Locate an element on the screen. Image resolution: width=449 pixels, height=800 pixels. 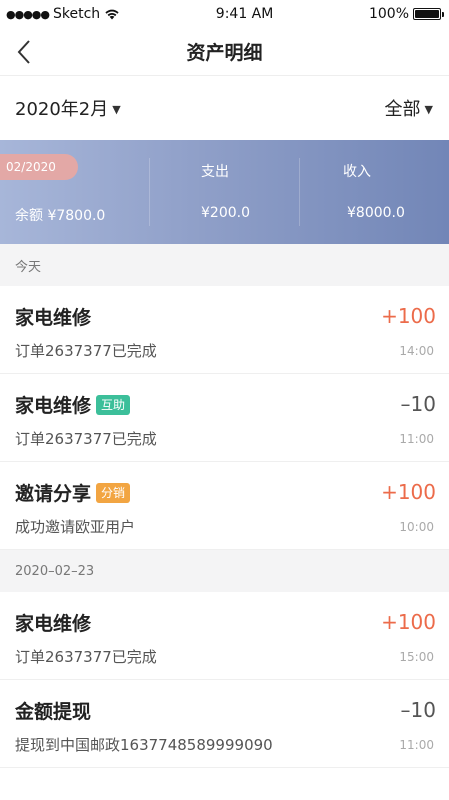
month-badge: 02/2020 is located at coordinates (39, 167).